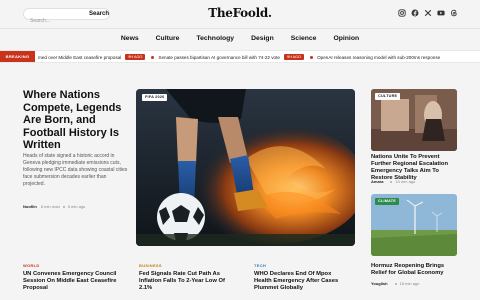 The width and height of the screenshot is (480, 300). I want to click on side-card-category: CULTURE, so click(388, 96).